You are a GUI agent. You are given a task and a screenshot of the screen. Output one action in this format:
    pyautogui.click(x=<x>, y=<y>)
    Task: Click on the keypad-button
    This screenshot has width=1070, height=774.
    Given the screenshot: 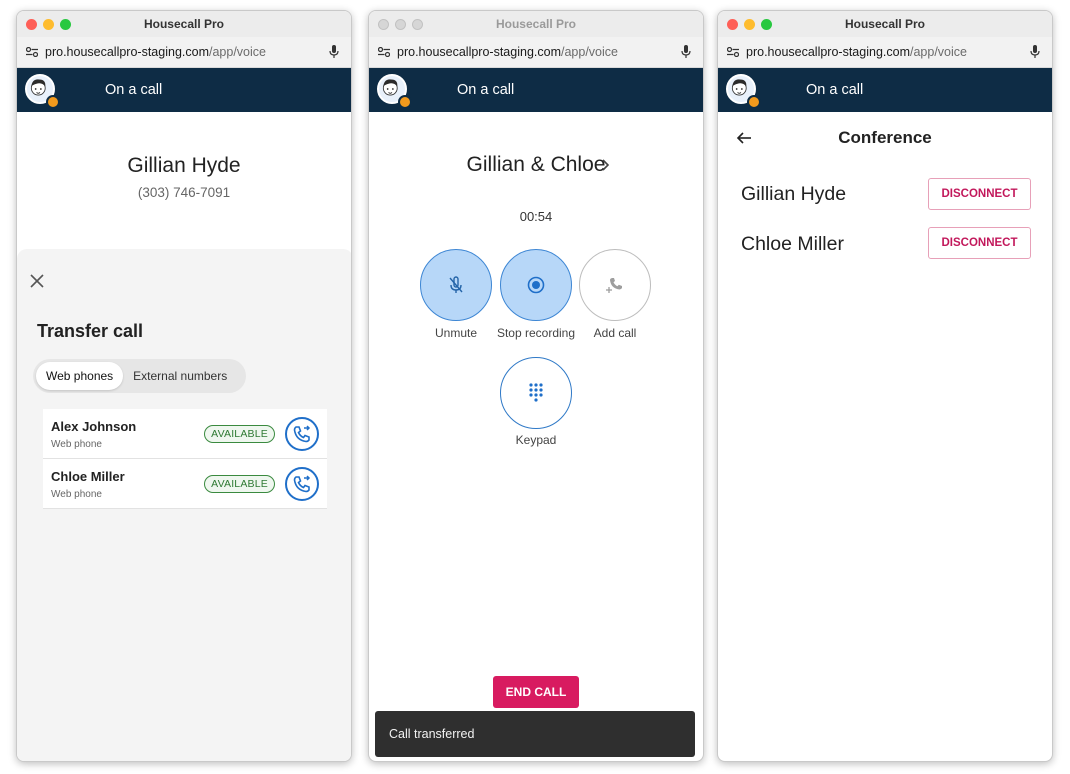 What is the action you would take?
    pyautogui.click(x=536, y=393)
    